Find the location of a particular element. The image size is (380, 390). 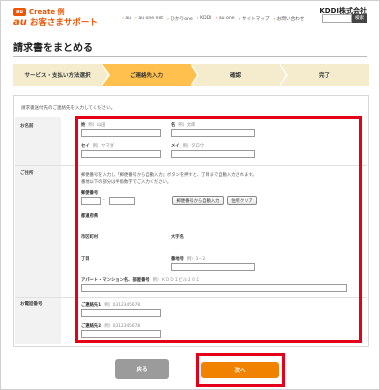

progress-steps: サービス・支払い方法選択 ご連絡先入力 確認 完了 is located at coordinates (191, 75).